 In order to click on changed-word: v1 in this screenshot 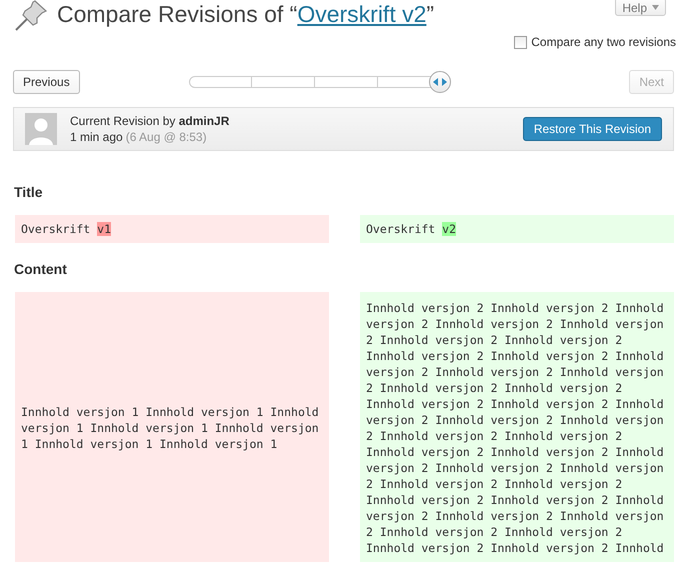, I will do `click(104, 229)`.